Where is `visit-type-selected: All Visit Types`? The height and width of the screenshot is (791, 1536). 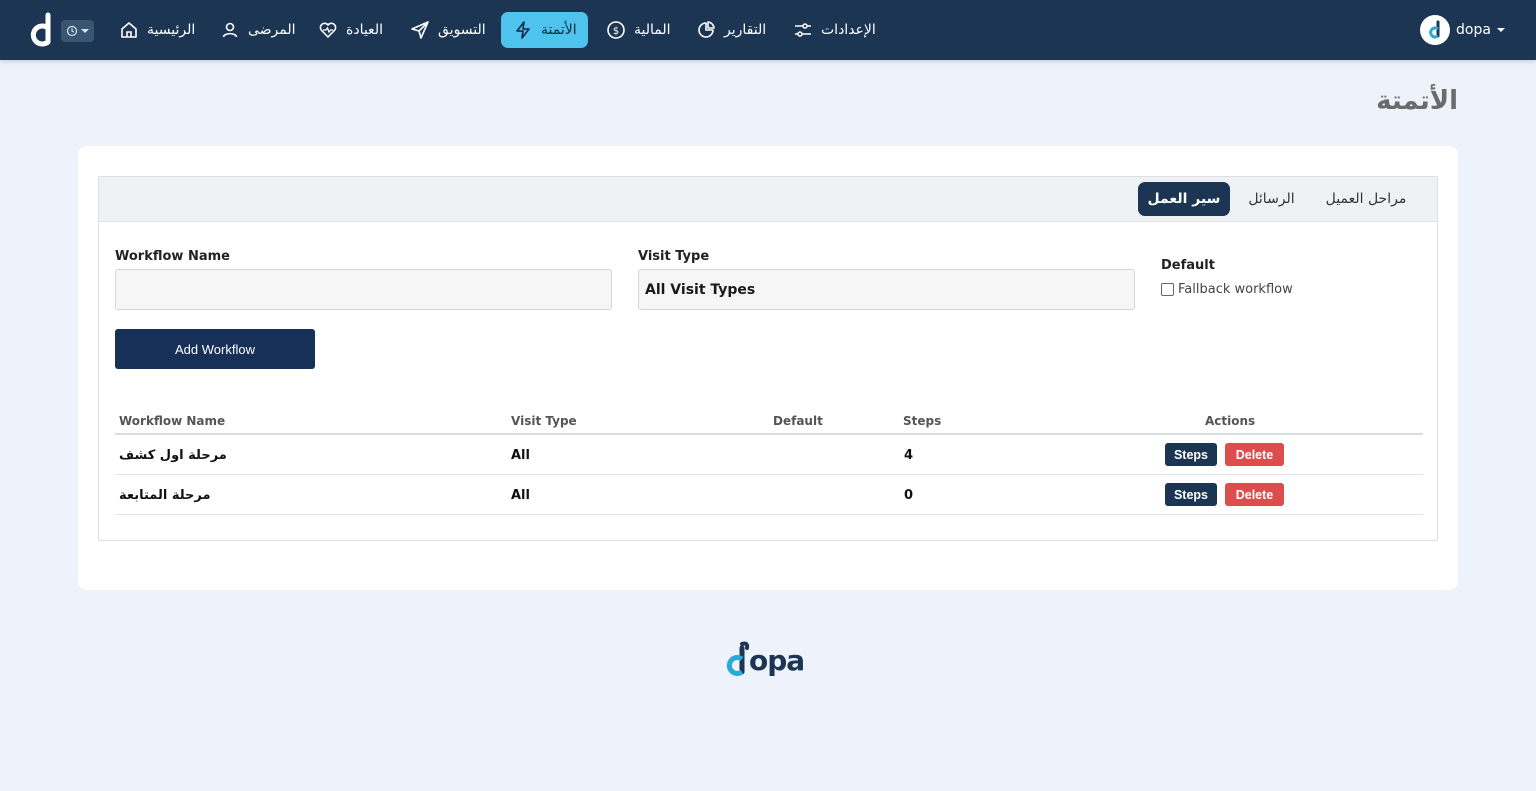
visit-type-selected: All Visit Types is located at coordinates (700, 289).